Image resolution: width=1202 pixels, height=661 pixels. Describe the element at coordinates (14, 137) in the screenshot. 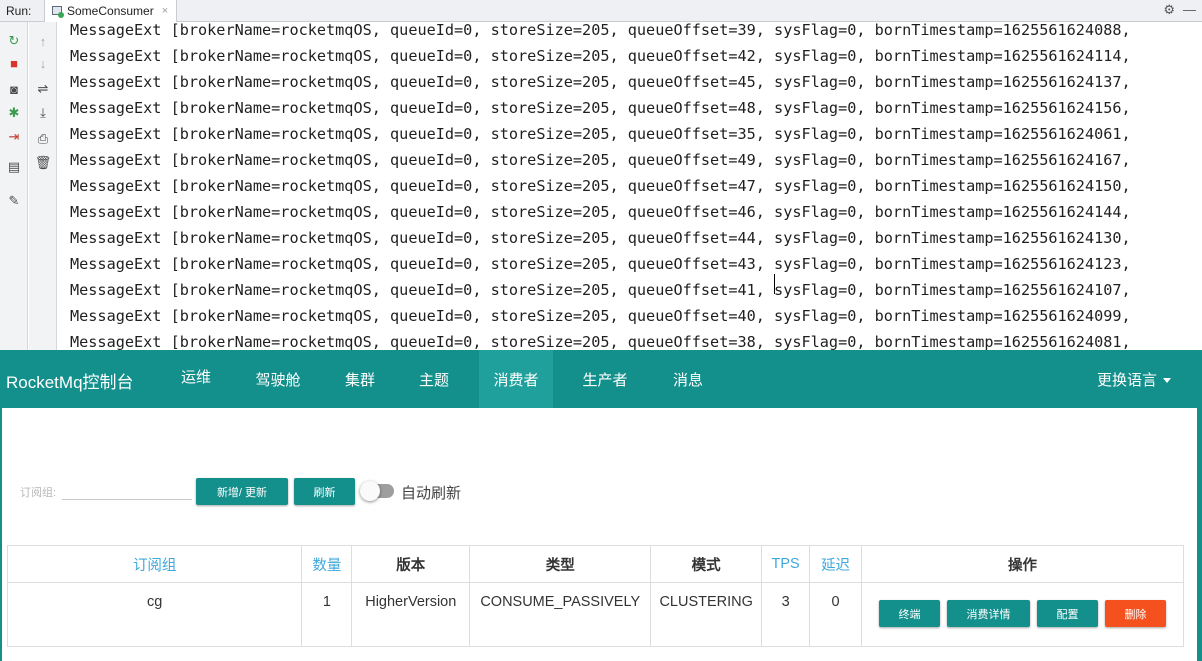

I see `exit-icon: ⇥` at that location.